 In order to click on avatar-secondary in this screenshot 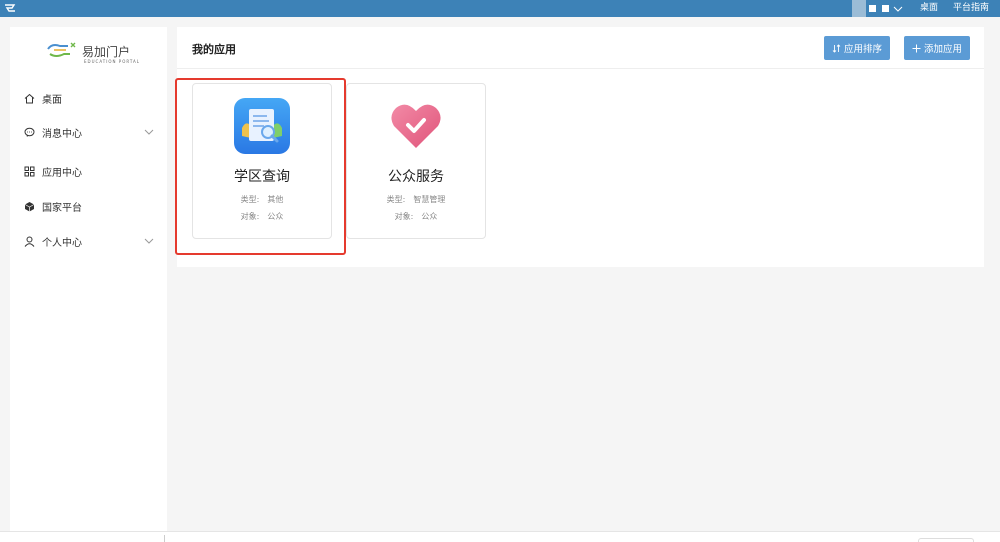, I will do `click(885, 8)`.